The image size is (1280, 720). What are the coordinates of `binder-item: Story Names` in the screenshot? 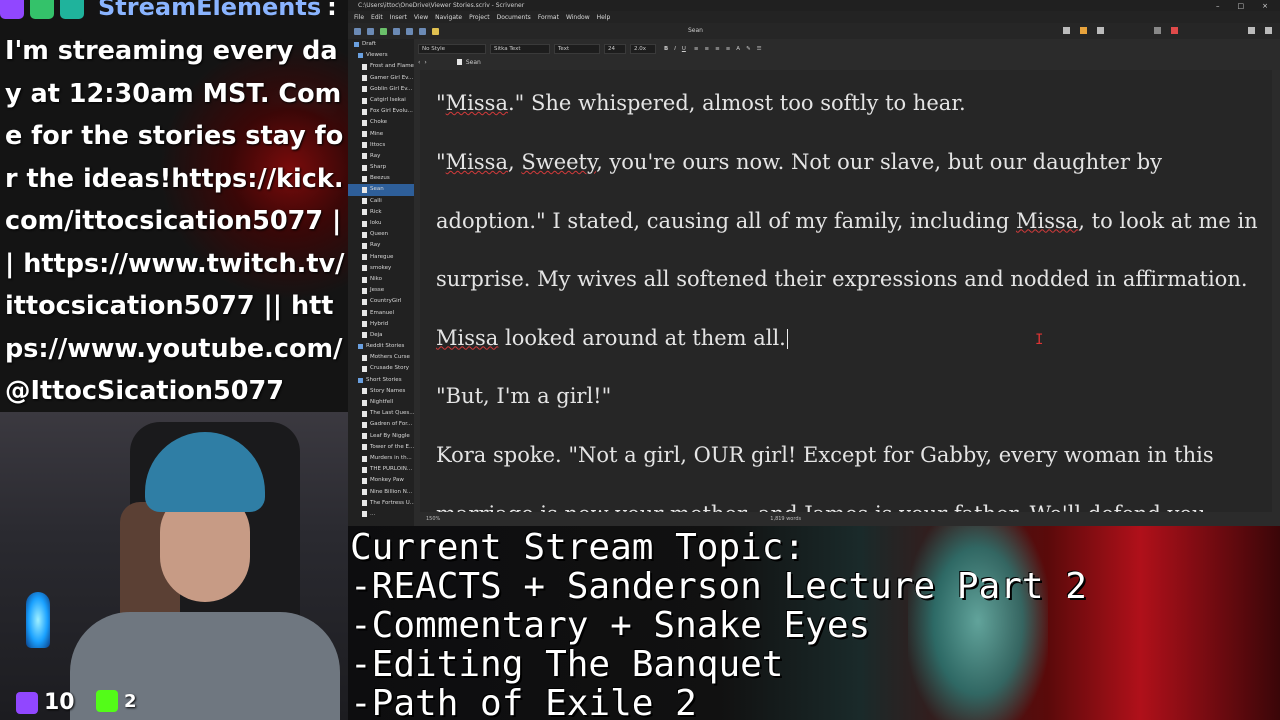 It's located at (381, 391).